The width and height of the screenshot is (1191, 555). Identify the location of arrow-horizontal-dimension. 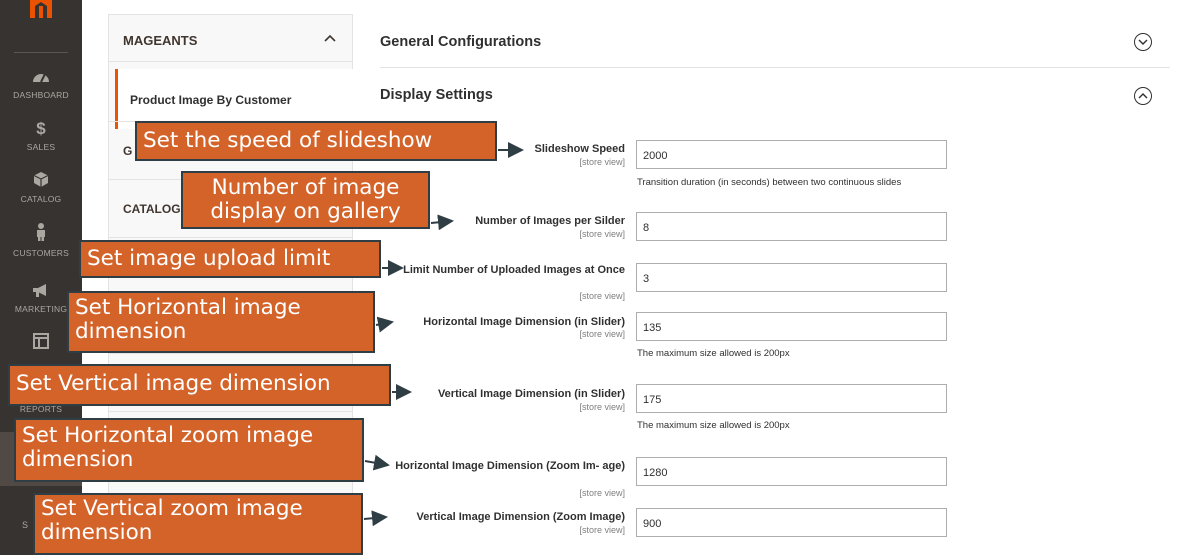
(384, 324).